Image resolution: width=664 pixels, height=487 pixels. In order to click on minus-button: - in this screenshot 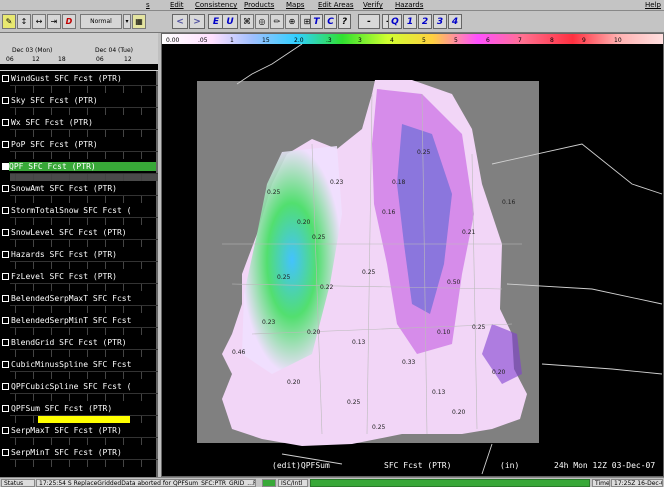, I will do `click(369, 21)`.